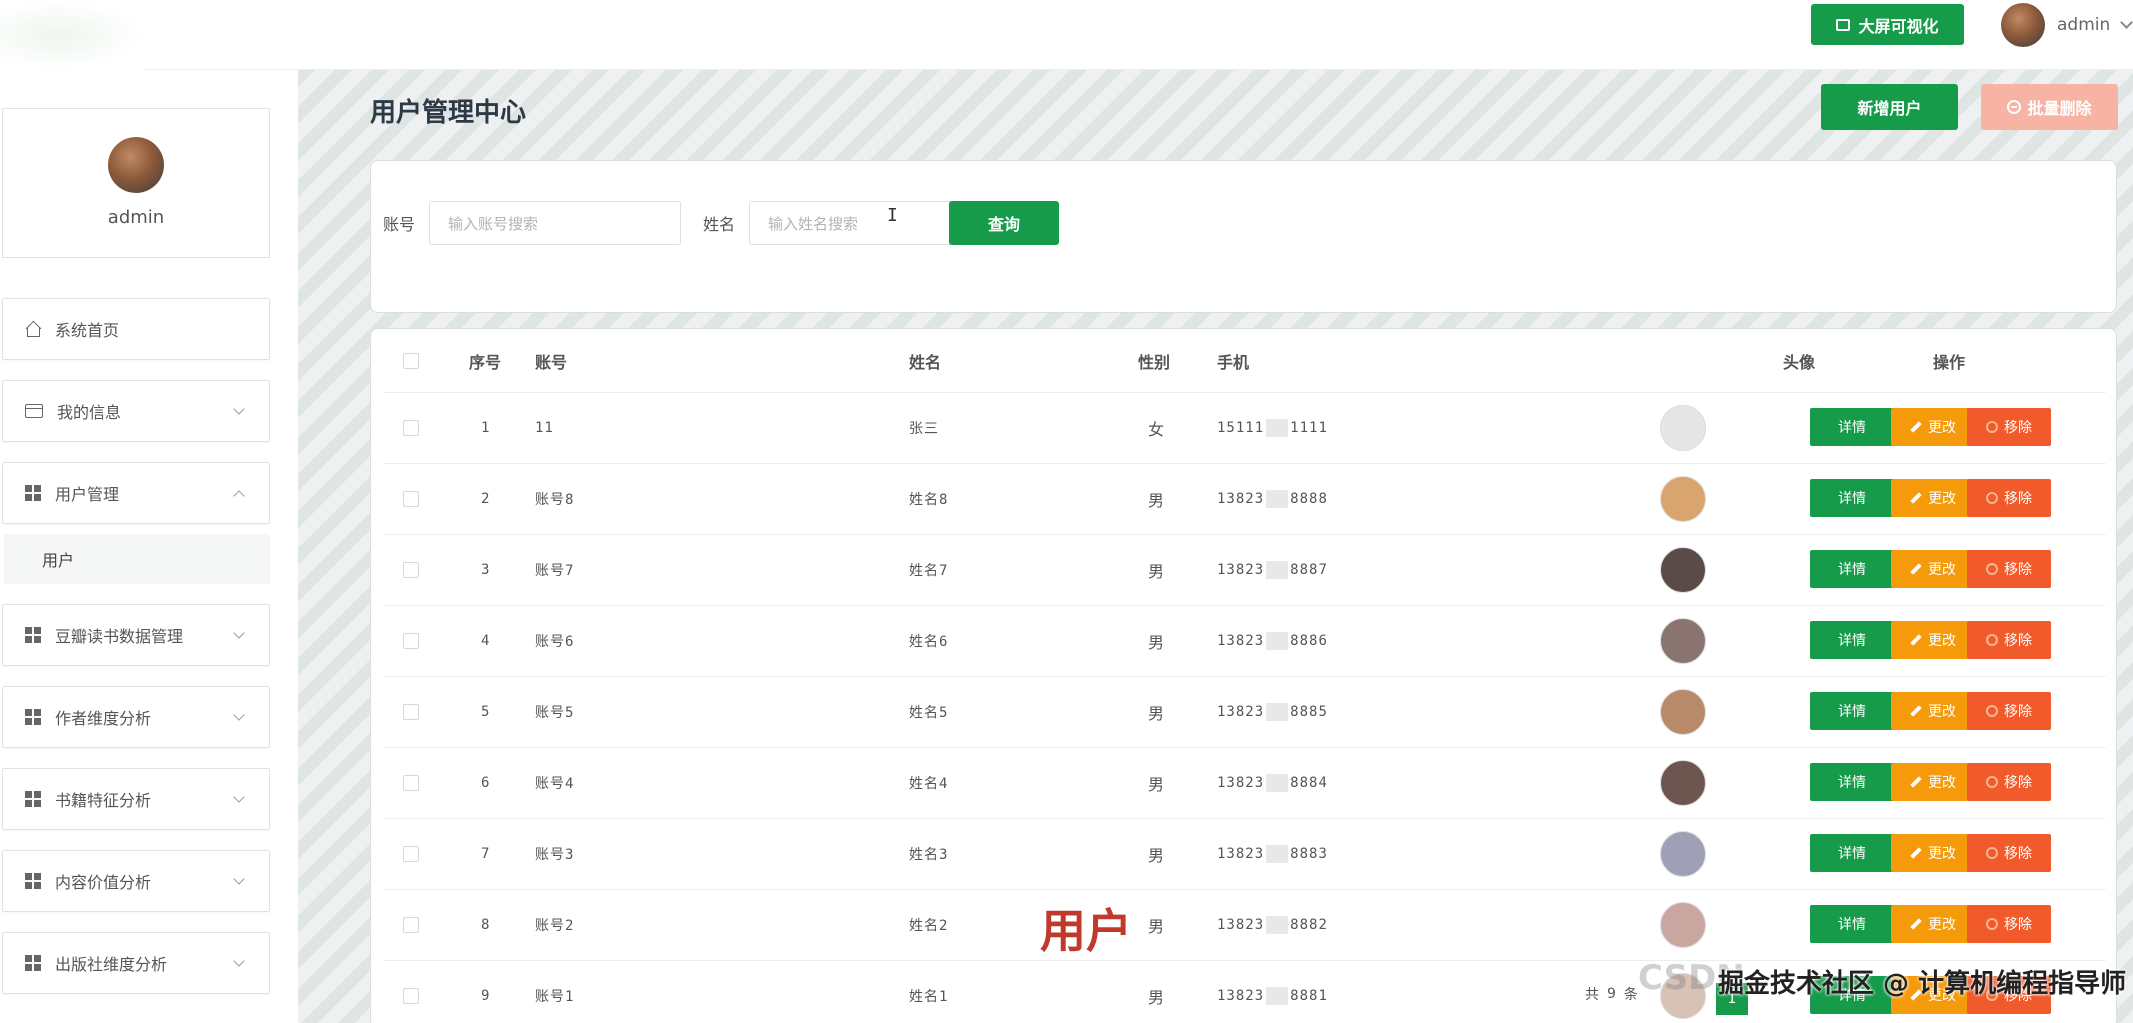  I want to click on cell-phone: 13823 8882, so click(1272, 925).